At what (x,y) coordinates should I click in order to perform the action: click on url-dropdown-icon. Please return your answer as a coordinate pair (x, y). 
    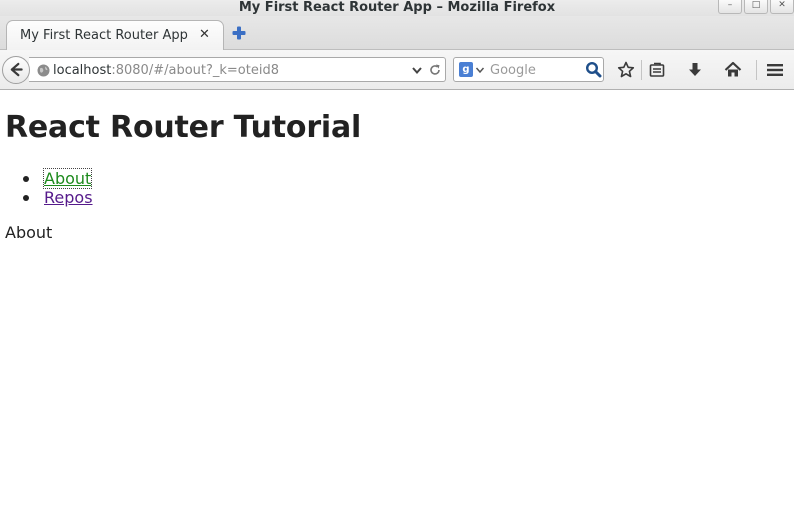
    Looking at the image, I should click on (417, 70).